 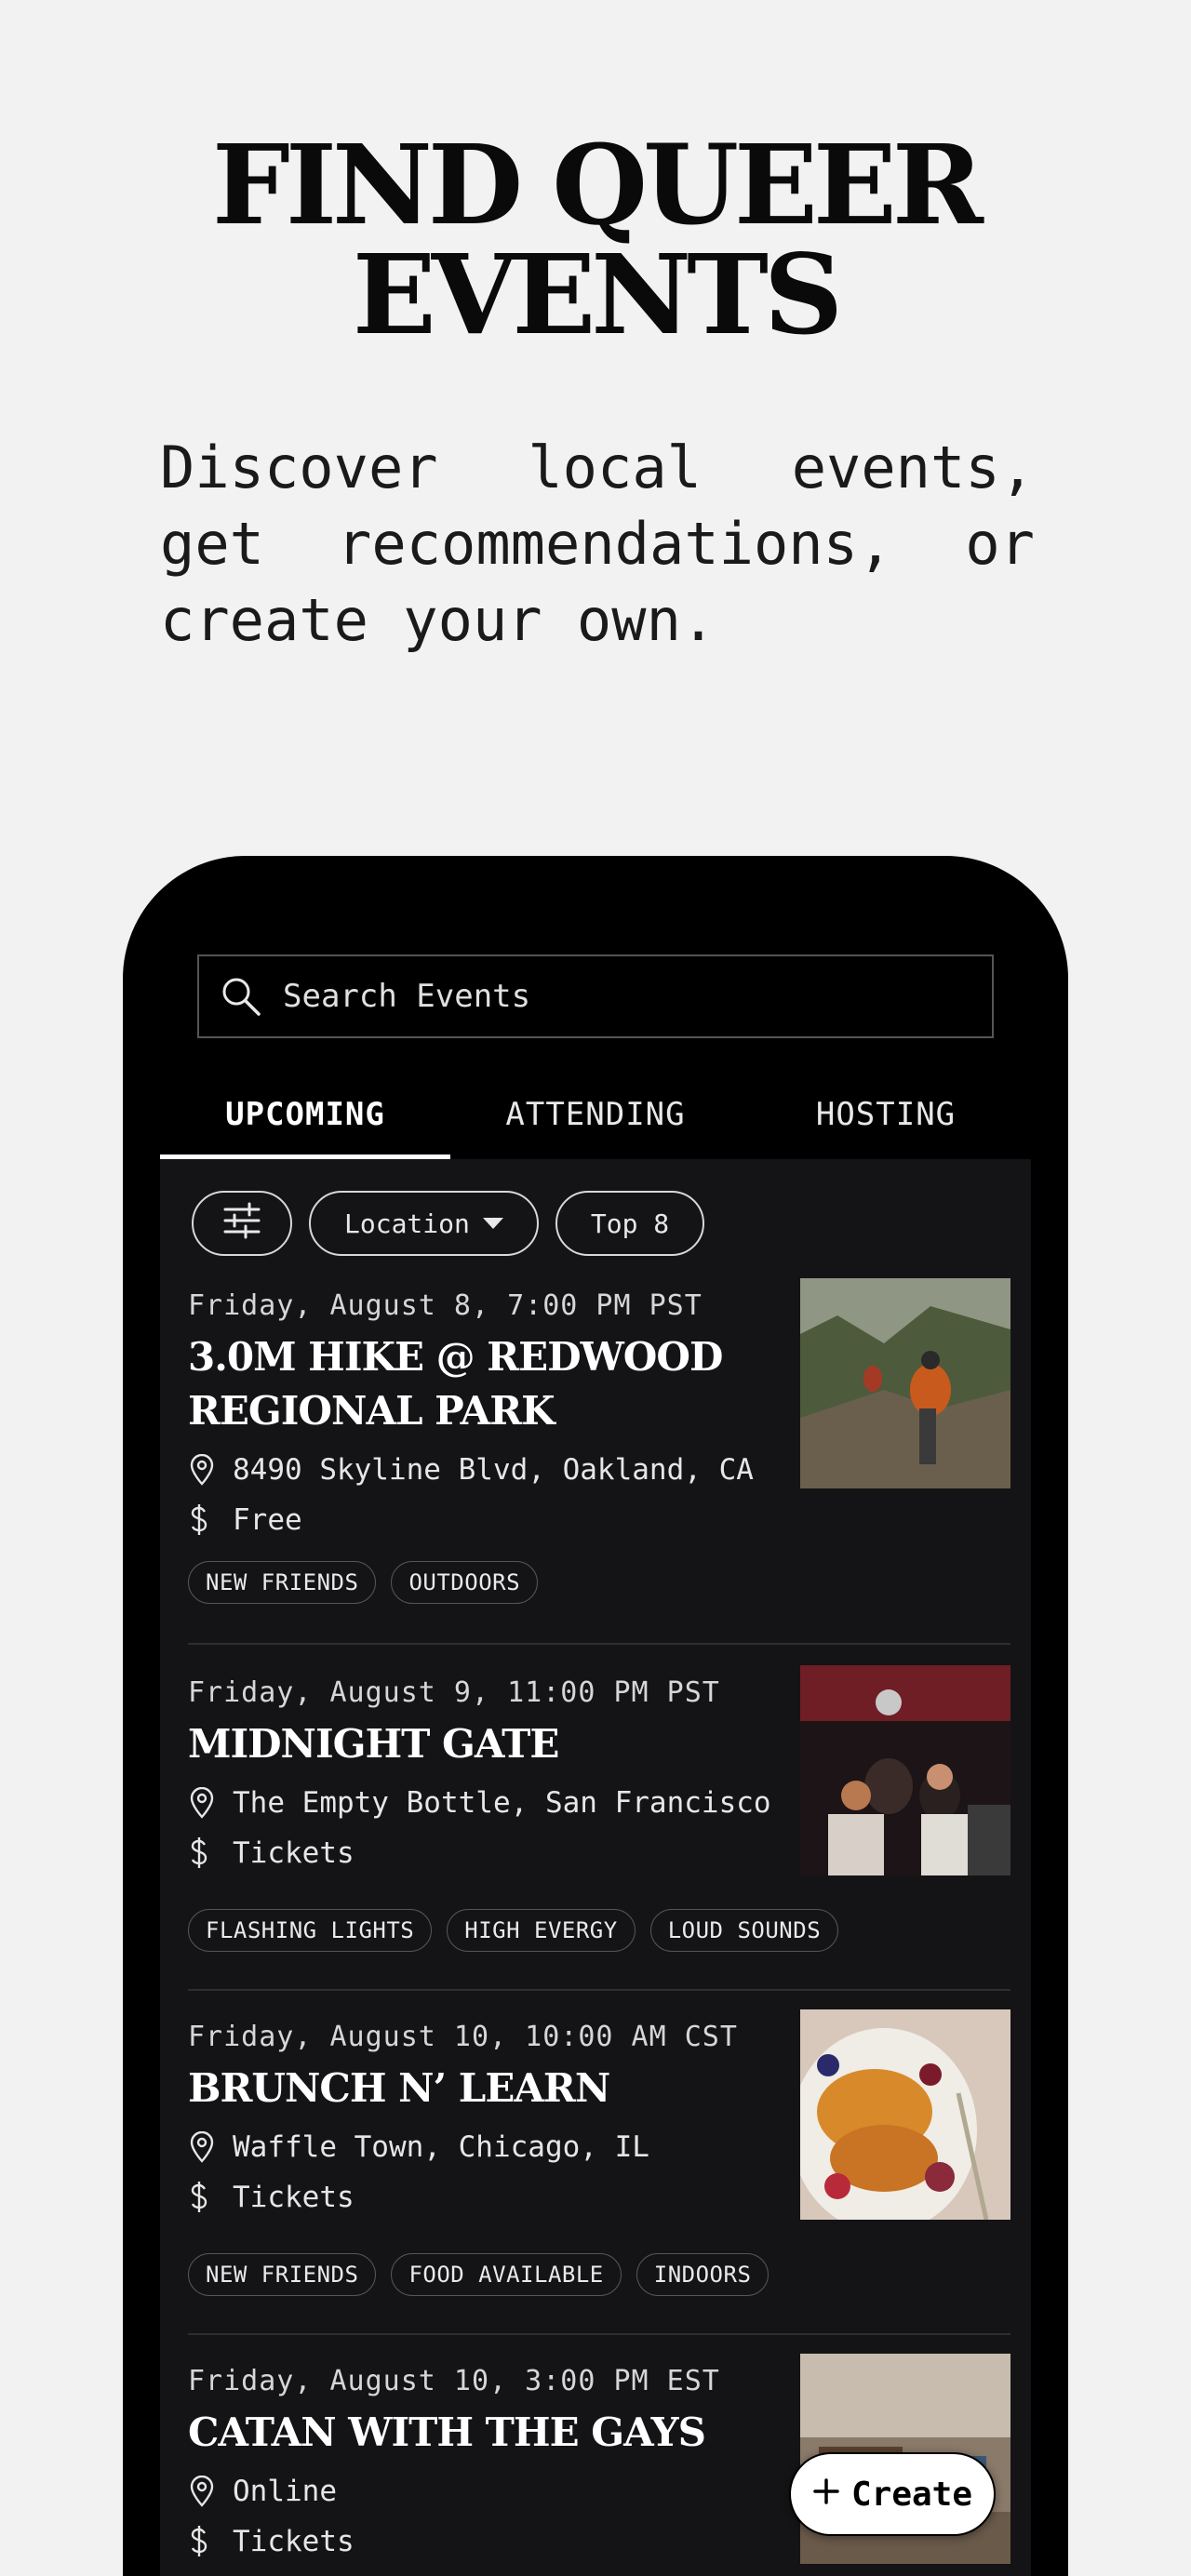 What do you see at coordinates (310, 1930) in the screenshot?
I see `tag: FLASHING LIGHTS` at bounding box center [310, 1930].